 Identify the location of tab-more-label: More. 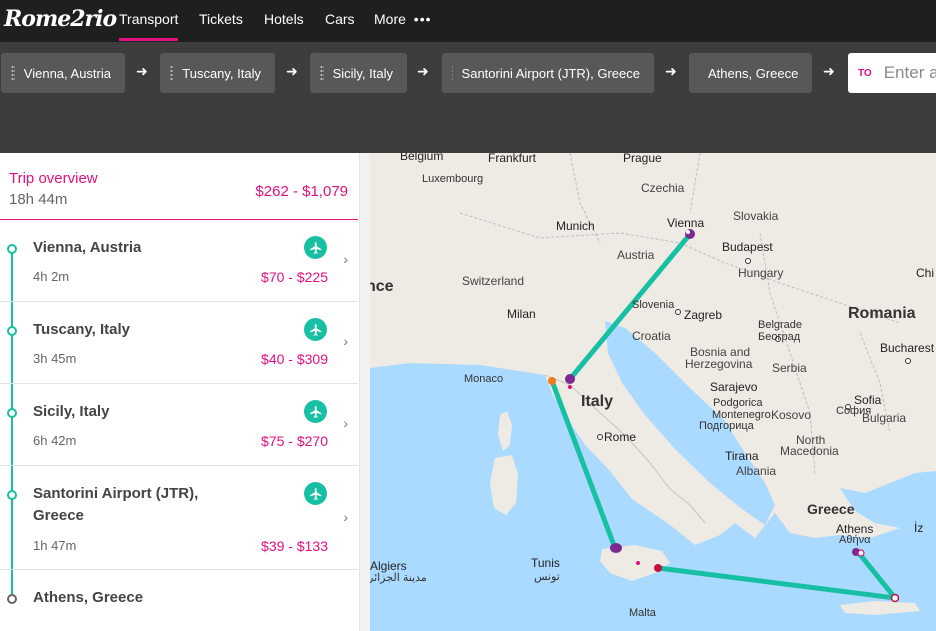
(390, 19).